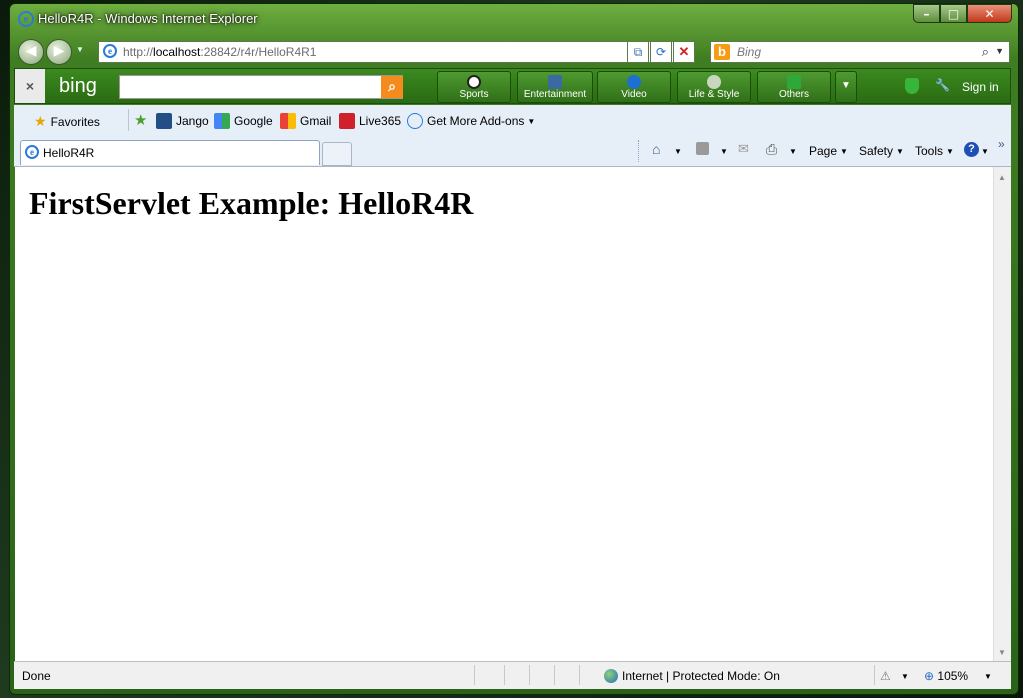  Describe the element at coordinates (1002, 177) in the screenshot. I see `scroll-up-icon: ▲` at that location.